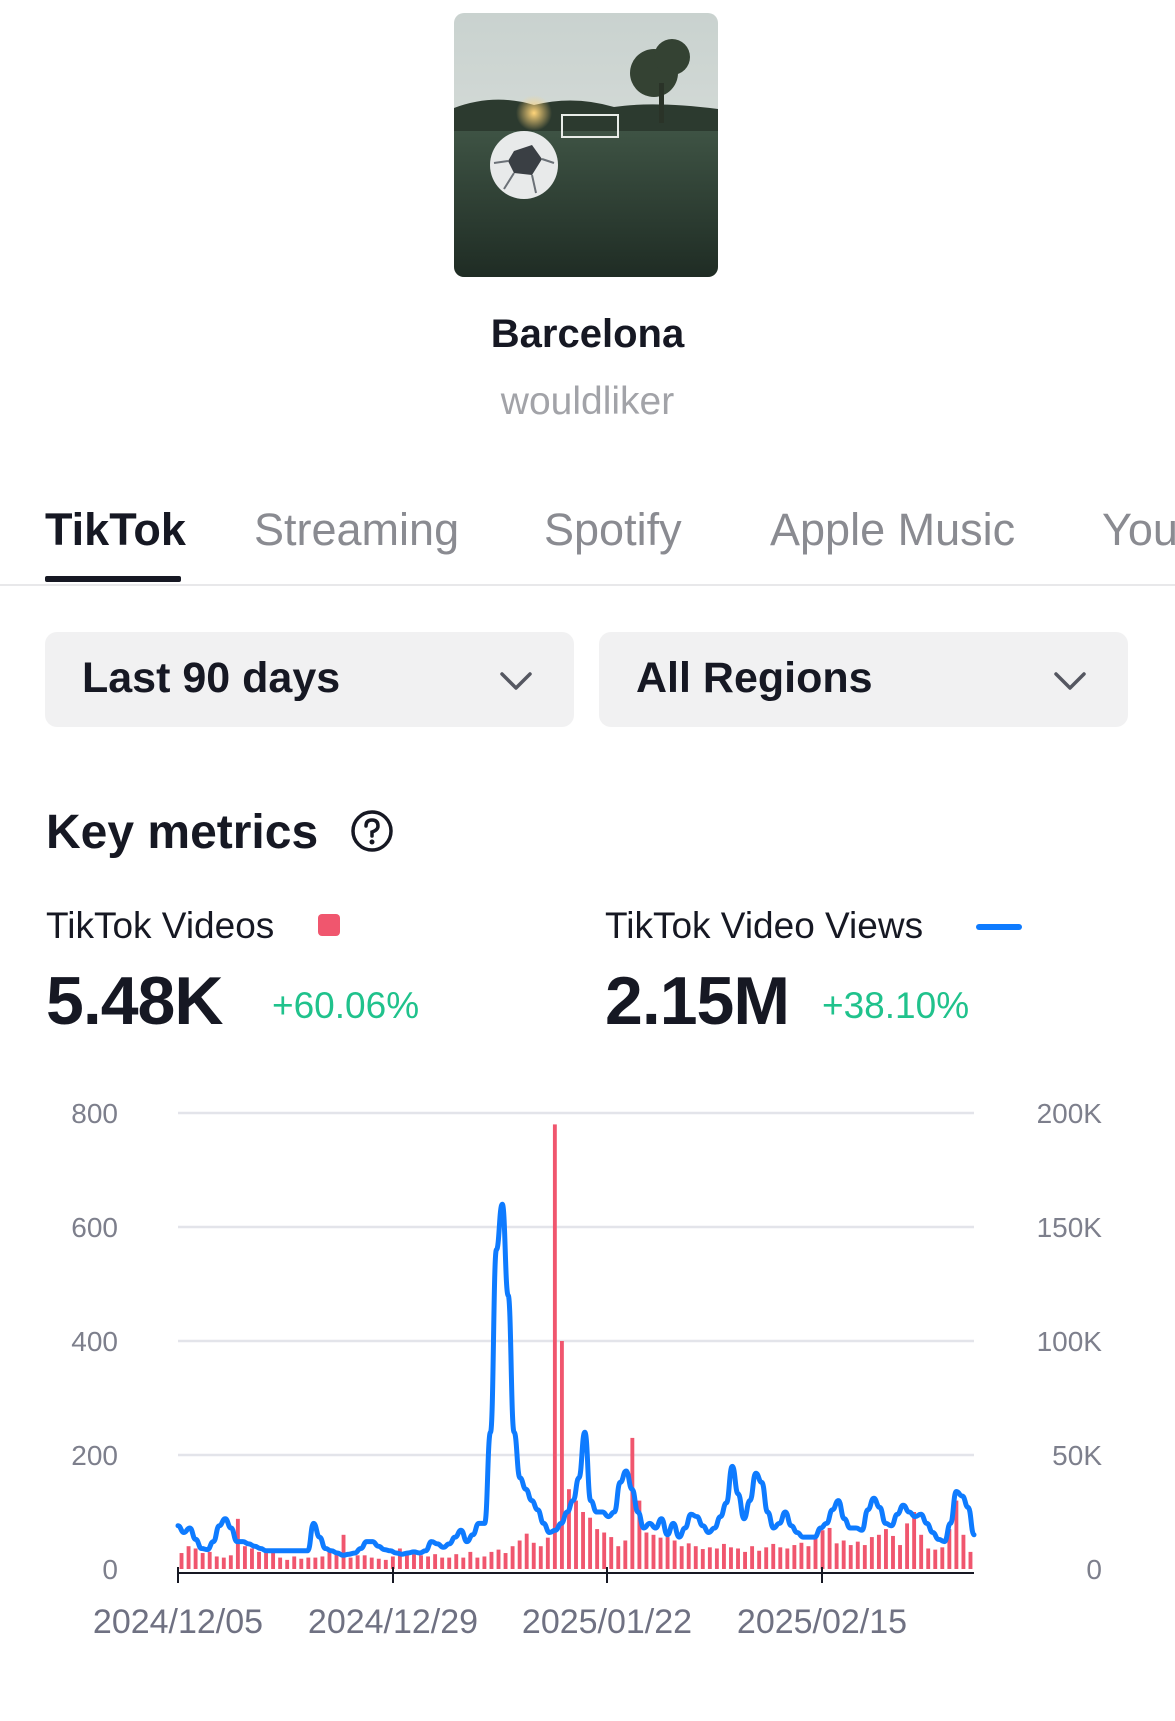  Describe the element at coordinates (94, 1227) in the screenshot. I see `y-left-tick-label: 600` at that location.